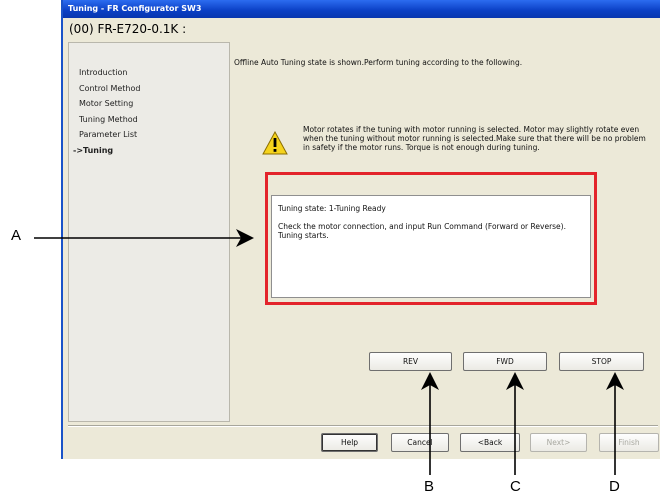  What do you see at coordinates (429, 486) in the screenshot?
I see `callout-b-label: B` at bounding box center [429, 486].